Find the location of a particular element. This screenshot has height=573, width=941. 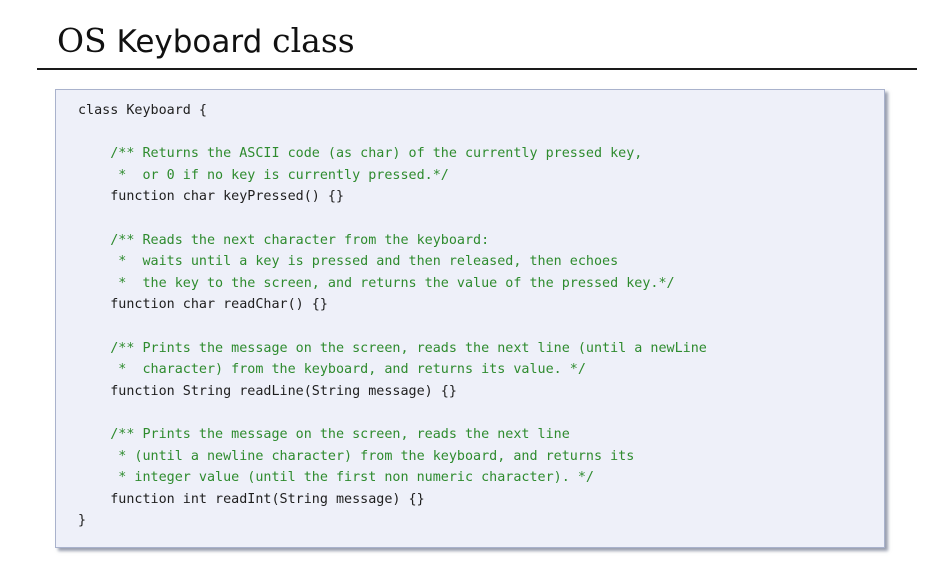

code-line: class Keyboard { is located at coordinates (142, 110).